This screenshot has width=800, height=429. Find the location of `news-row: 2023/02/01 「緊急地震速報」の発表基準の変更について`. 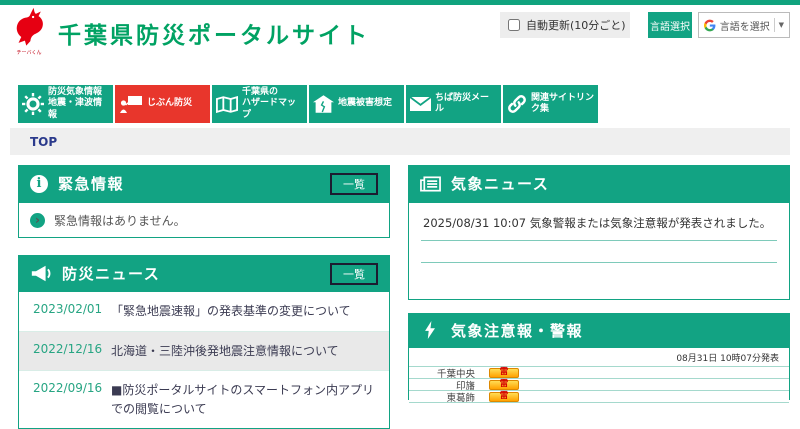

news-row: 2023/02/01 「緊急地震速報」の発表基準の変更について is located at coordinates (204, 311).